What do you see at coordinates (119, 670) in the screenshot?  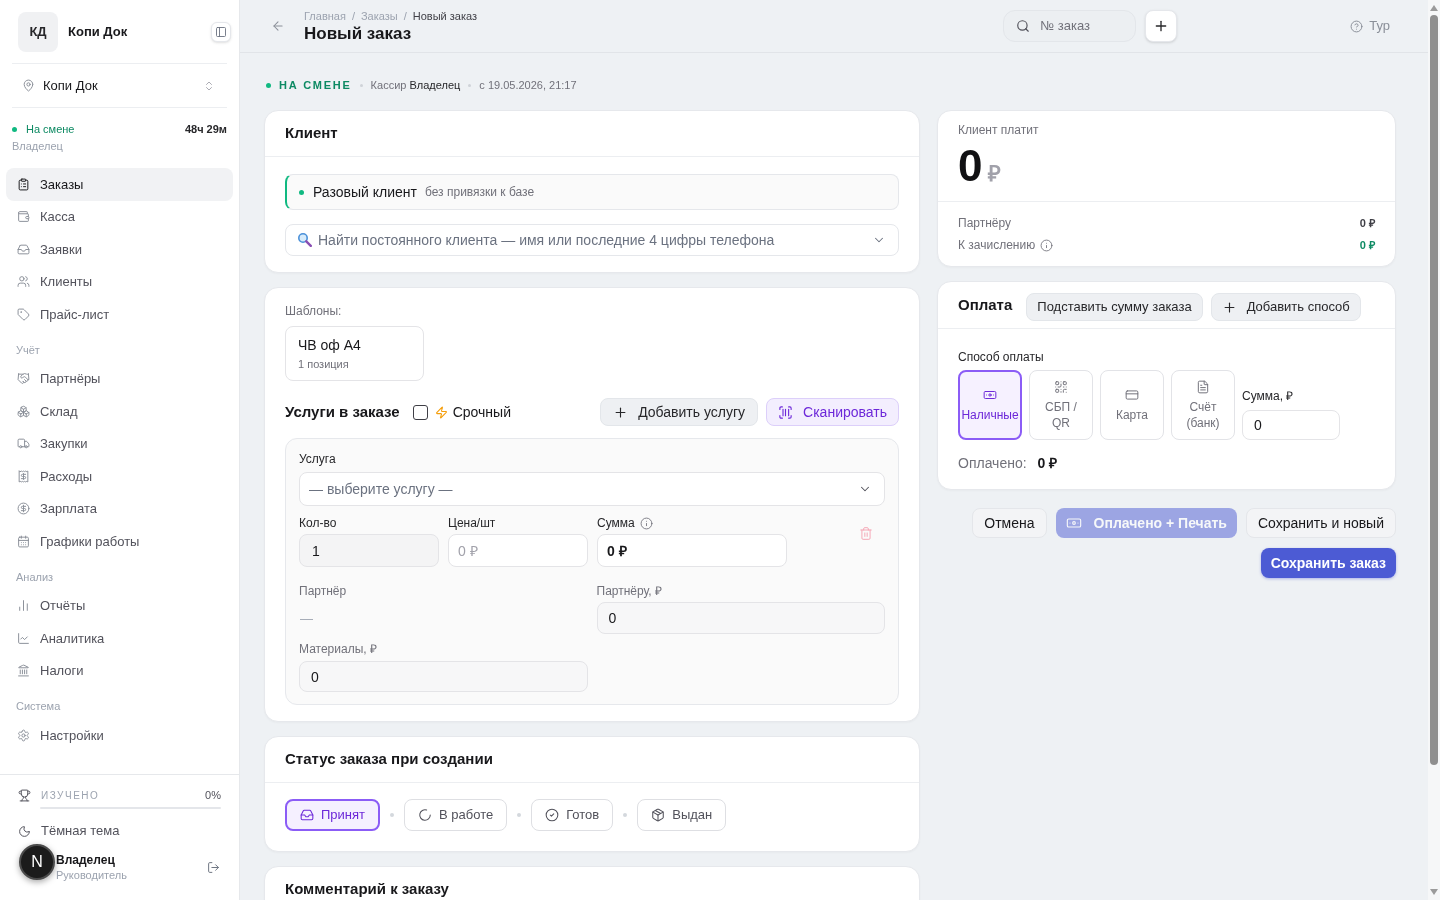 I see `nav-item: Налоги` at bounding box center [119, 670].